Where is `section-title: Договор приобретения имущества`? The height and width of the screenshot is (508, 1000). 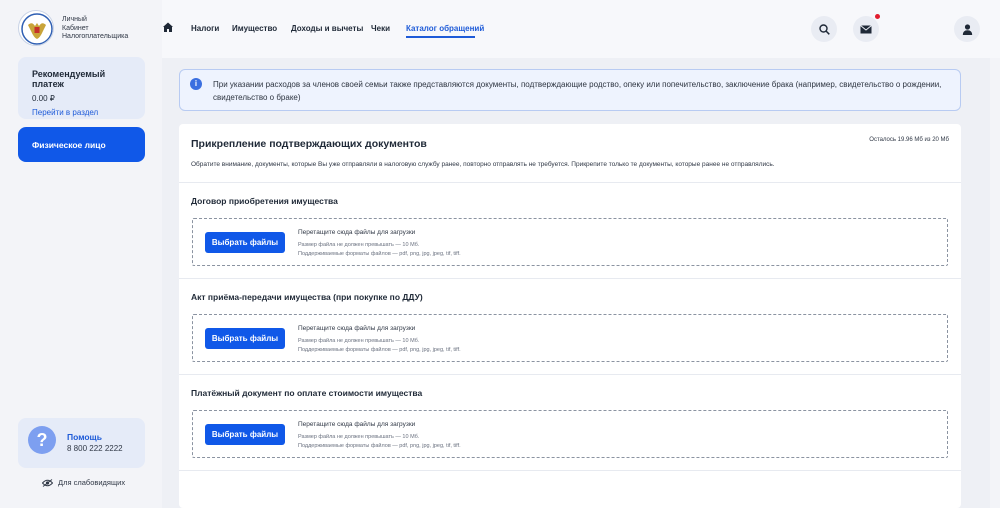 section-title: Договор приобретения имущества is located at coordinates (264, 201).